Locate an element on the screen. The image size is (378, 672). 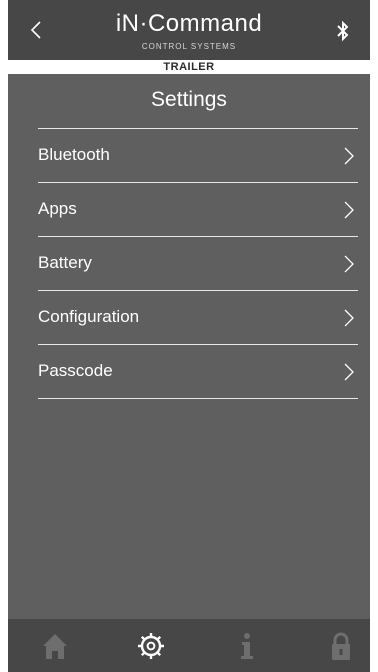
menu-item-label: Passcode is located at coordinates (75, 370).